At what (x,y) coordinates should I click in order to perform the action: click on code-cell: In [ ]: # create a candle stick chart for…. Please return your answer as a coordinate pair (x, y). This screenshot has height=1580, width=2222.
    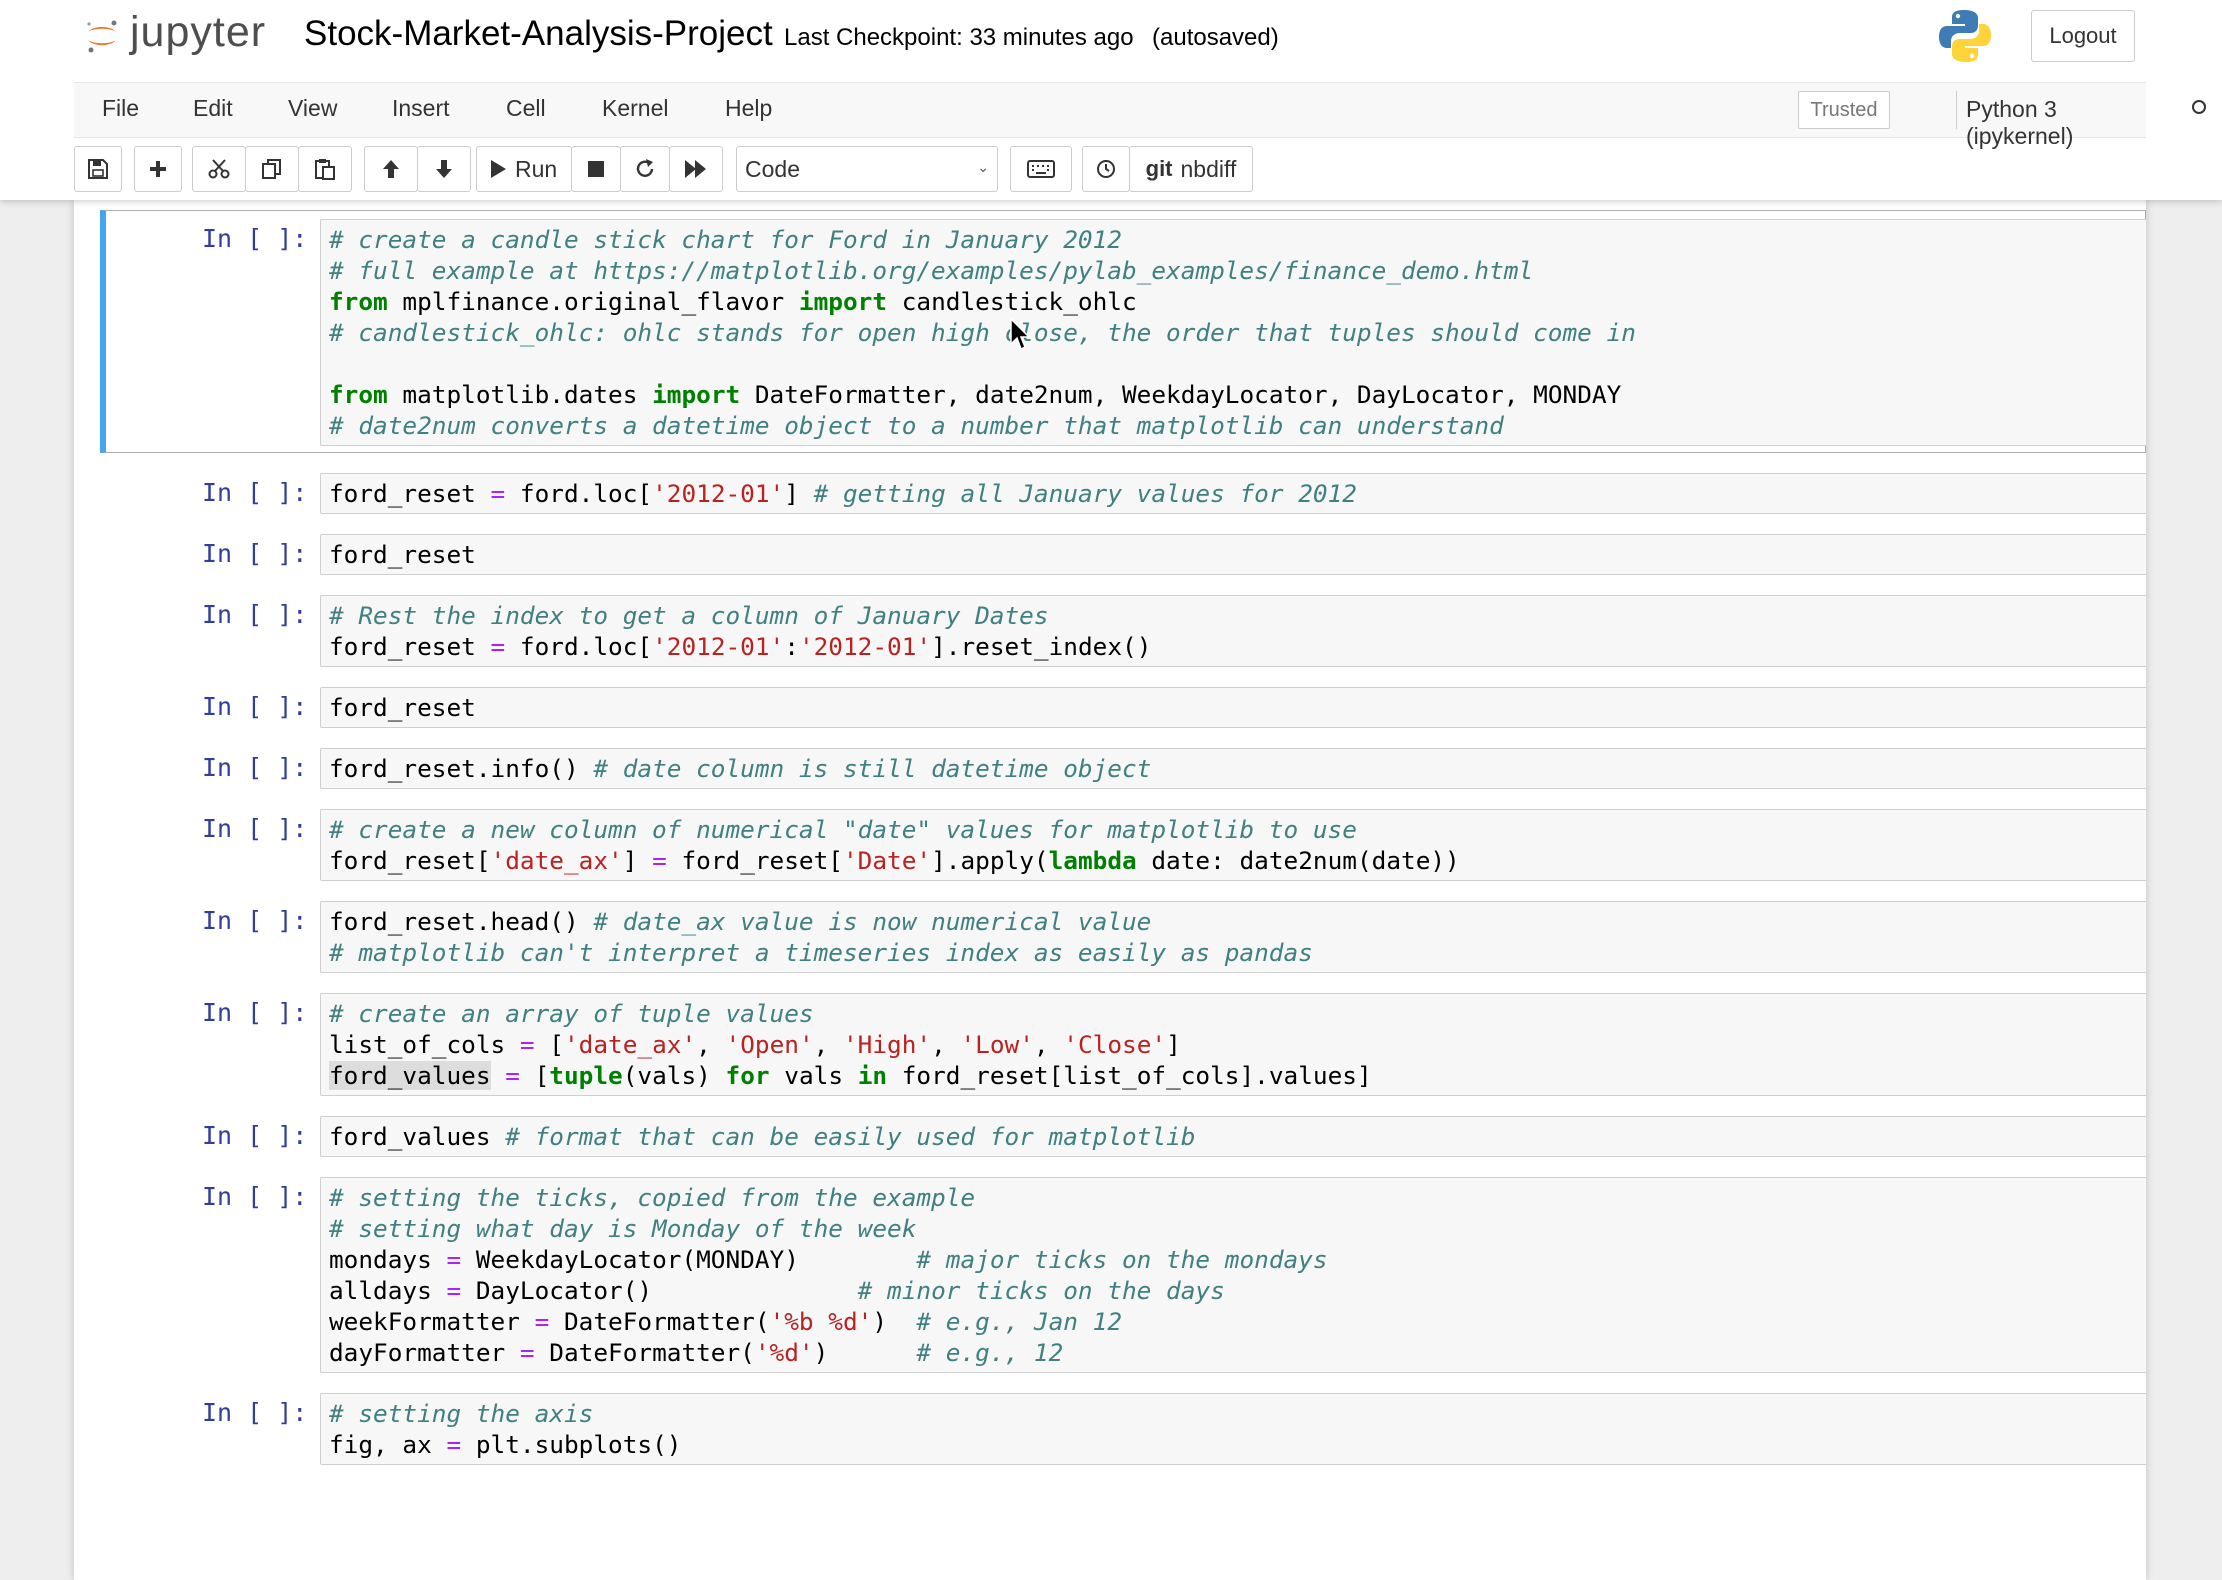
    Looking at the image, I should click on (1123, 331).